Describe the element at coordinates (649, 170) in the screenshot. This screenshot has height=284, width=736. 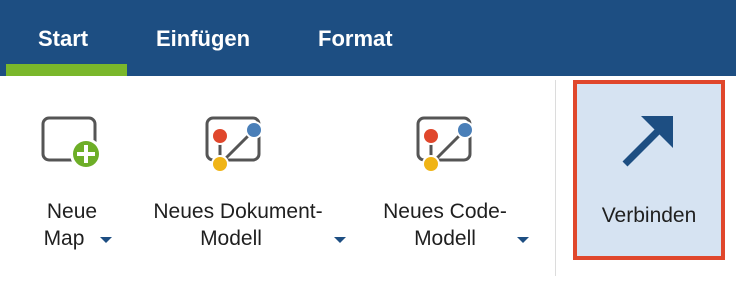
I see `connect-button: Verbinden` at that location.